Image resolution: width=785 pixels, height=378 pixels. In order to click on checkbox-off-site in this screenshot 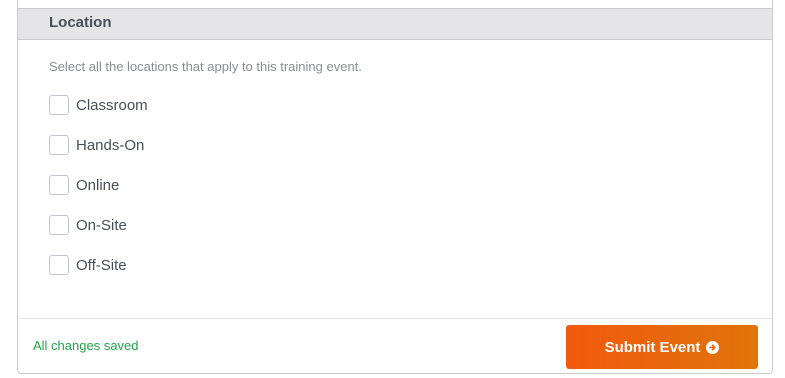, I will do `click(59, 265)`.